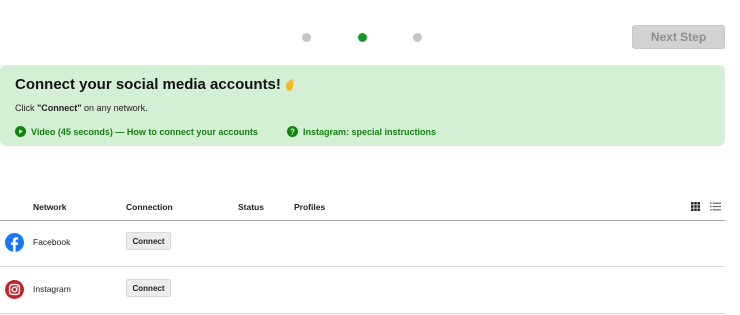 Image resolution: width=740 pixels, height=315 pixels. I want to click on banner-subtitle: Click "Connect" on any network., so click(81, 108).